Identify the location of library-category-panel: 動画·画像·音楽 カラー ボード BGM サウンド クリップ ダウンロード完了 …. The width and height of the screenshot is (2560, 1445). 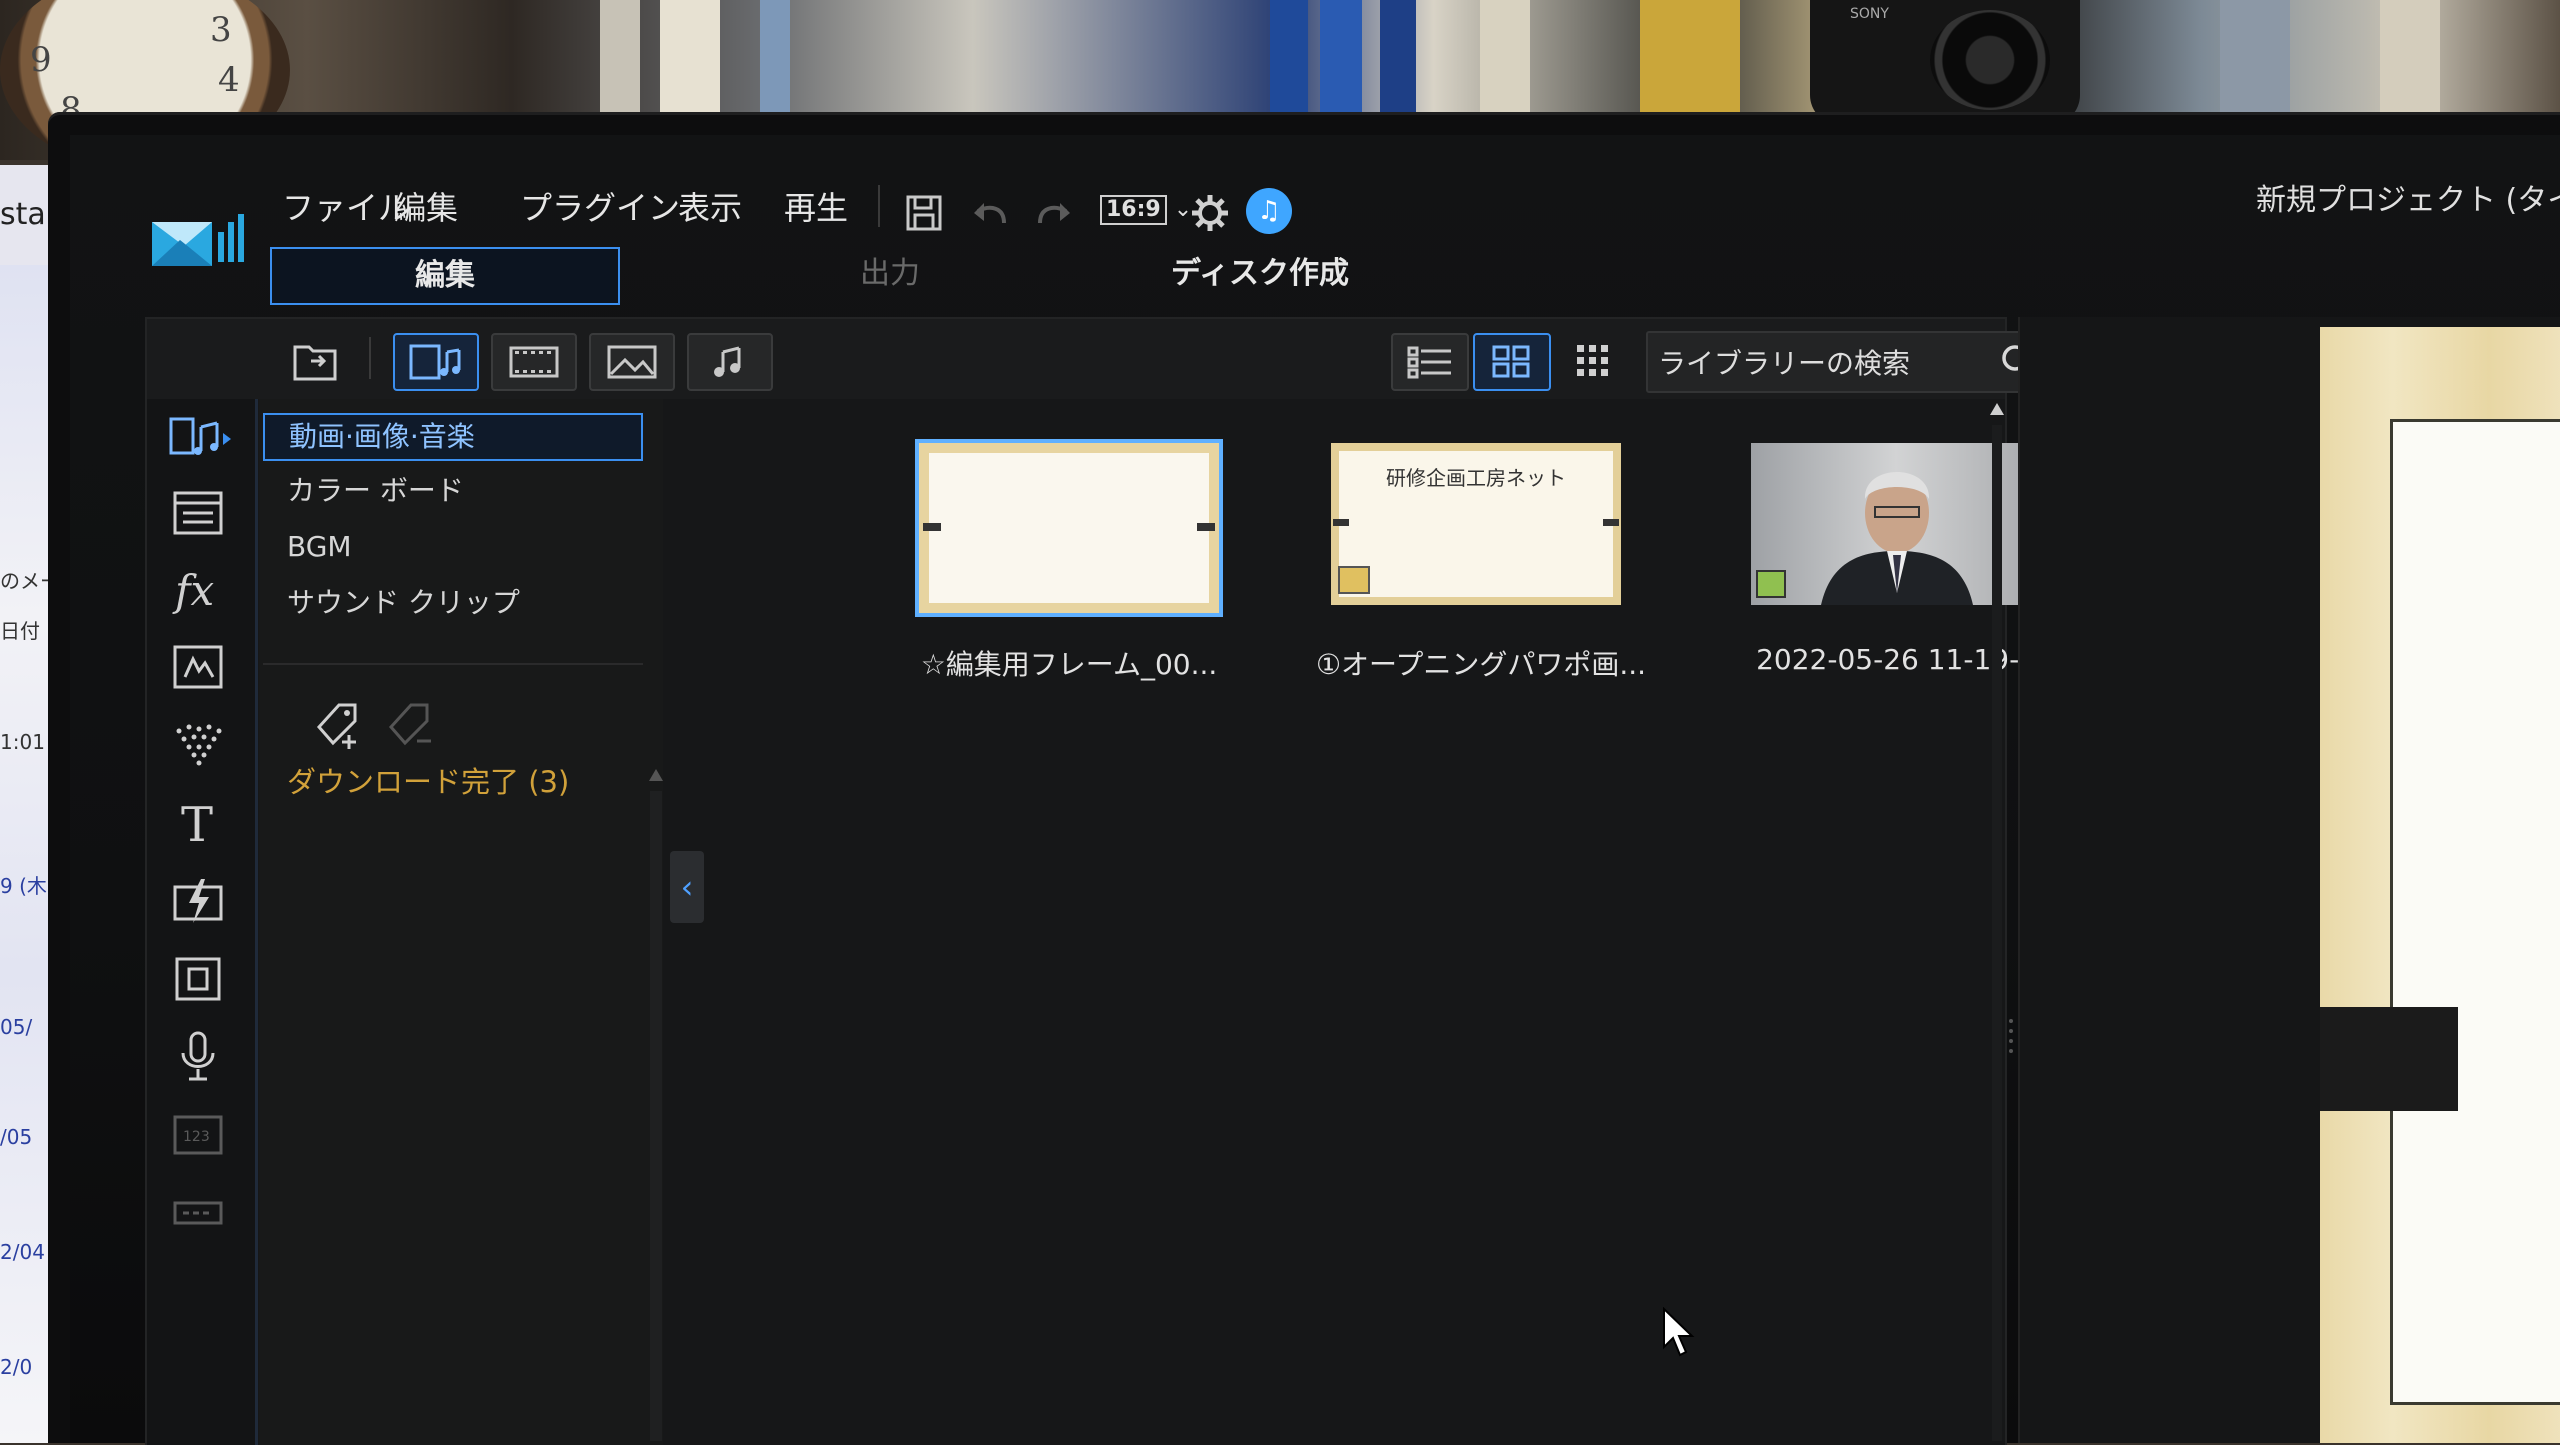
(461, 922).